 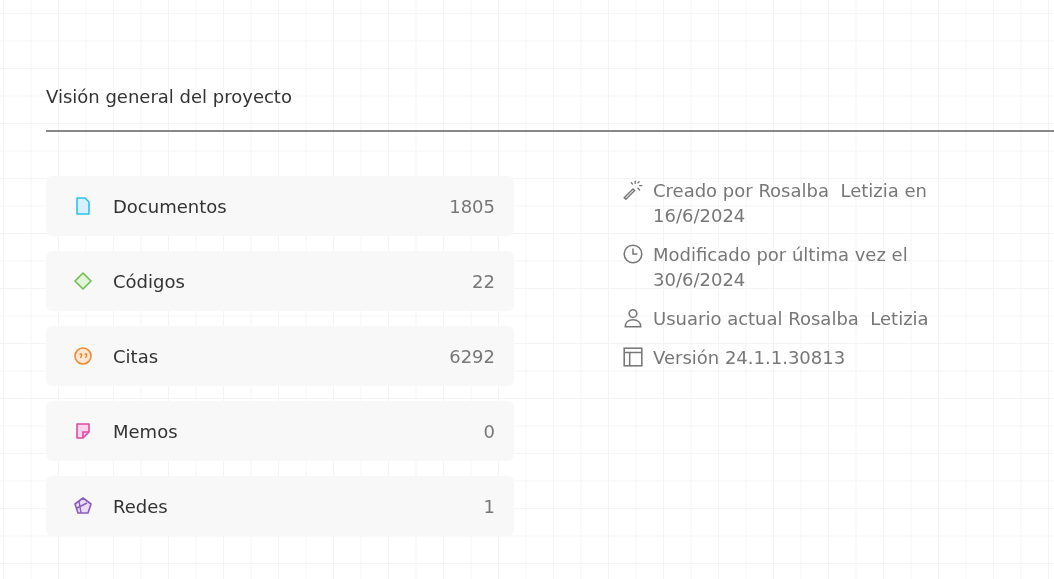 I want to click on stat-count: 22, so click(x=483, y=281).